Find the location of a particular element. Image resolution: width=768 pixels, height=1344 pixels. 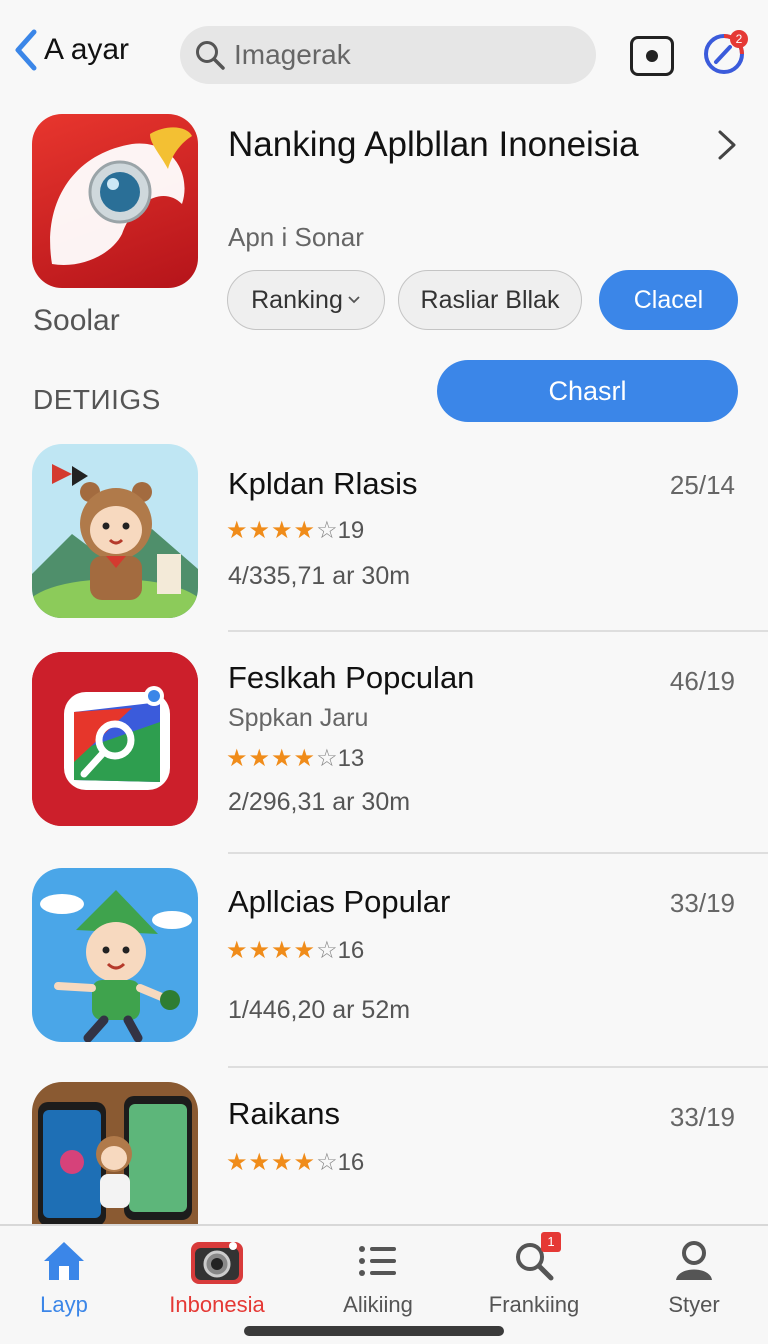

featured-app-label: Soolar is located at coordinates (76, 320).